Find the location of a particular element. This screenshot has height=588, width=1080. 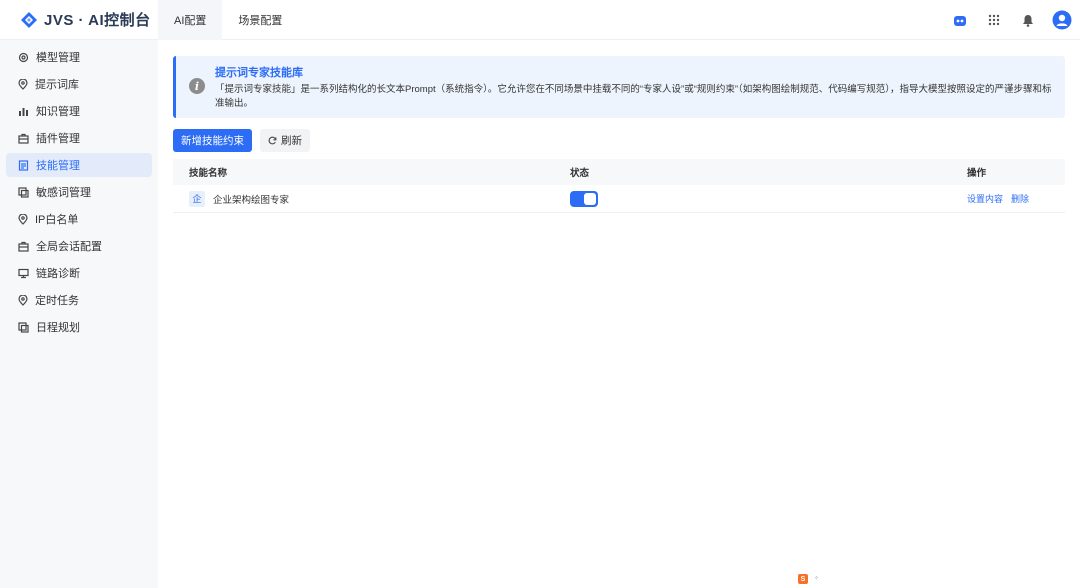

grid-icon is located at coordinates (994, 20).